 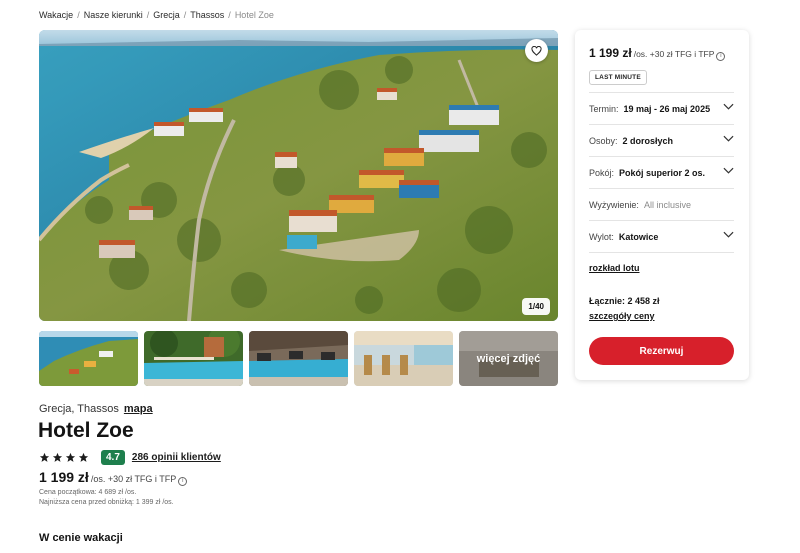 What do you see at coordinates (667, 204) in the screenshot?
I see `board-value: All inclusive` at bounding box center [667, 204].